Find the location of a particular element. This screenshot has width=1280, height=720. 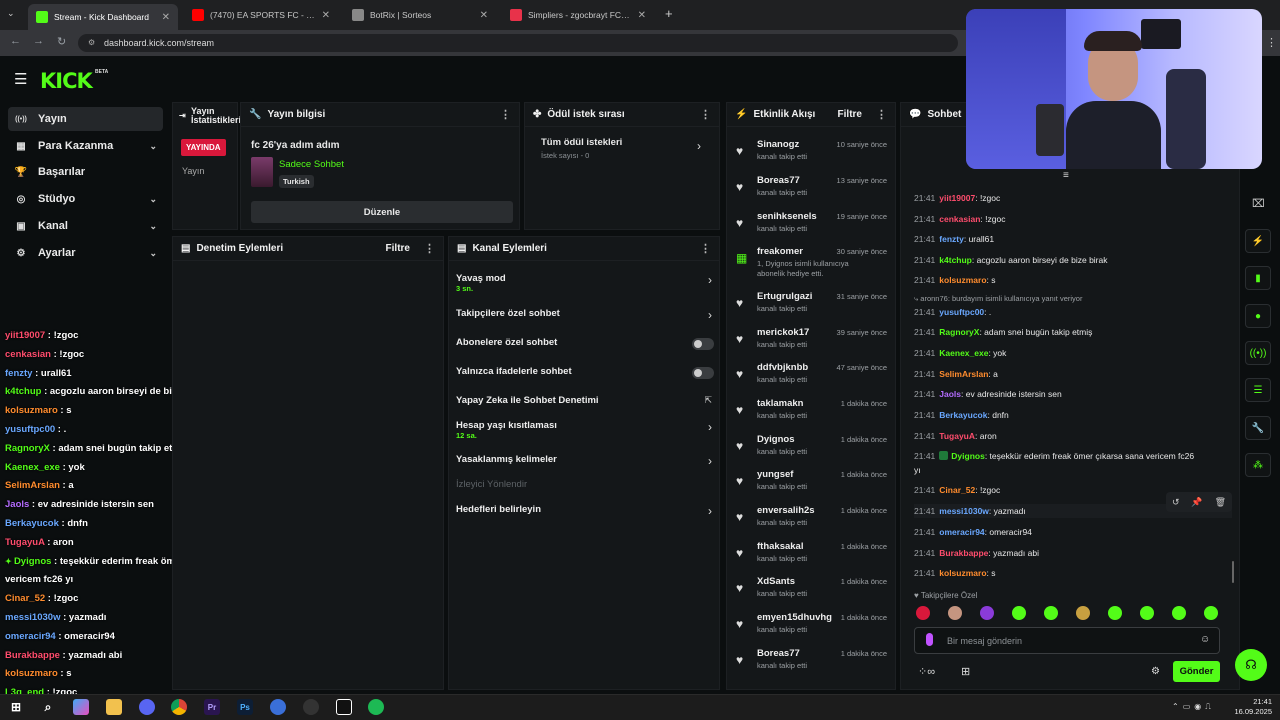

system-tray-icons: ⌃▭◉⎍ is located at coordinates (1193, 707).